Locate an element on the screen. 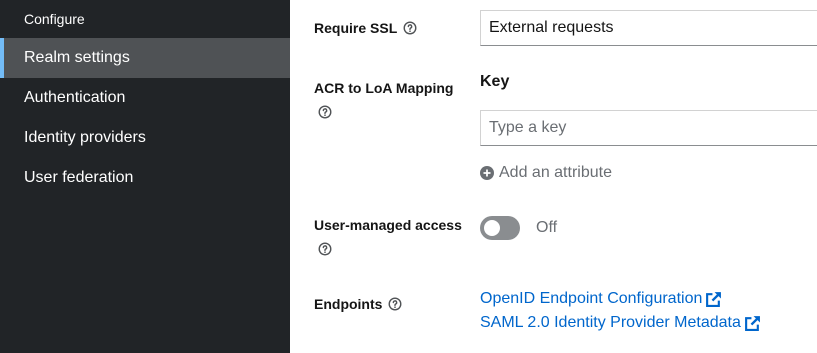 The width and height of the screenshot is (817, 353). acr-mapping-label: ACR to LoA Mapping is located at coordinates (384, 88).